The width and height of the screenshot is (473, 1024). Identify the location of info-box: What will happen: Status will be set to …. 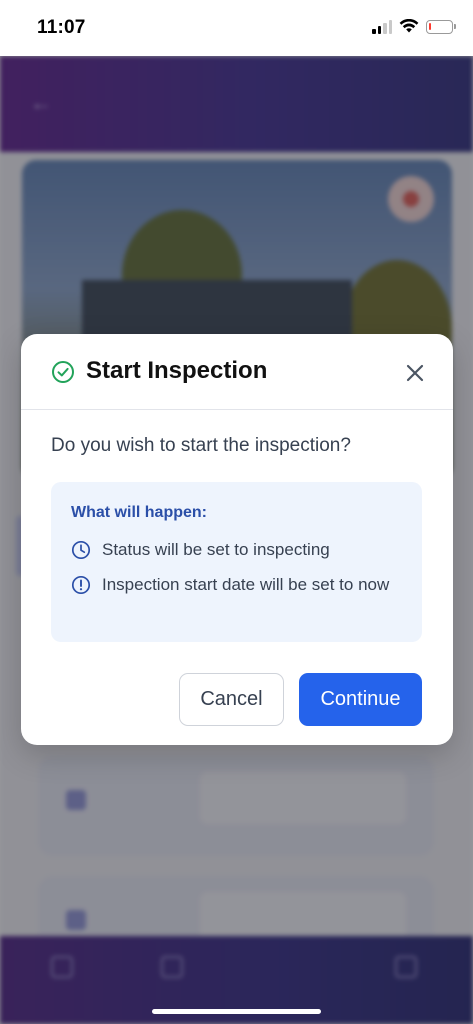
(236, 562).